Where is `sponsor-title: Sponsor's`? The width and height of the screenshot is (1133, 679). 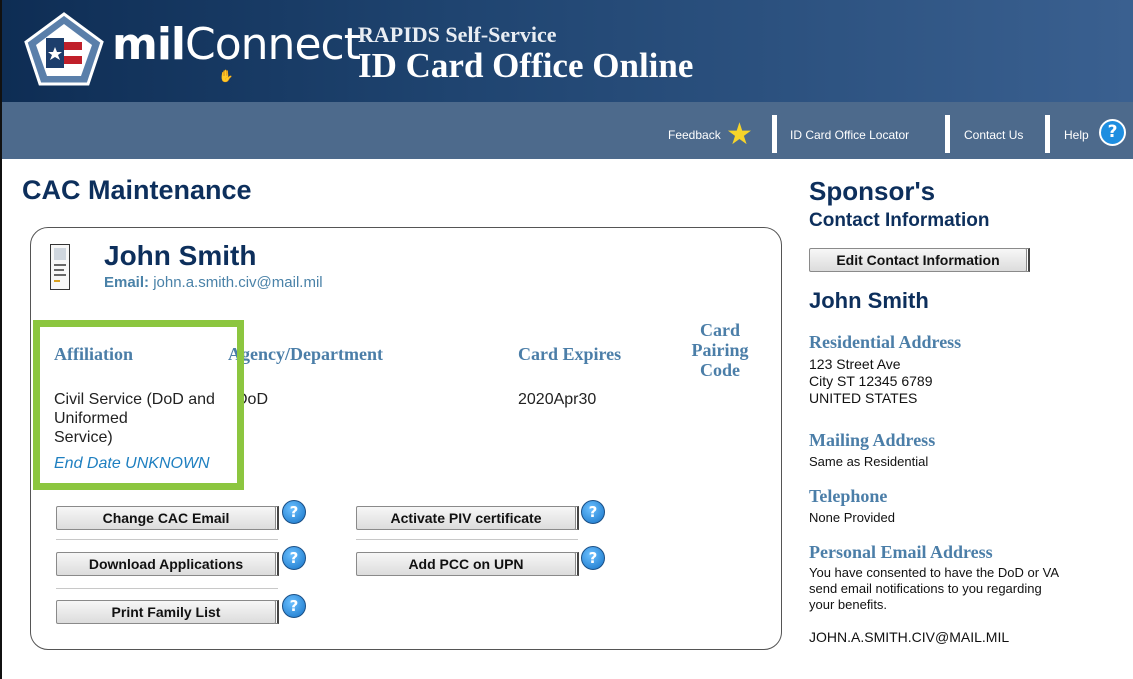 sponsor-title: Sponsor's is located at coordinates (872, 191).